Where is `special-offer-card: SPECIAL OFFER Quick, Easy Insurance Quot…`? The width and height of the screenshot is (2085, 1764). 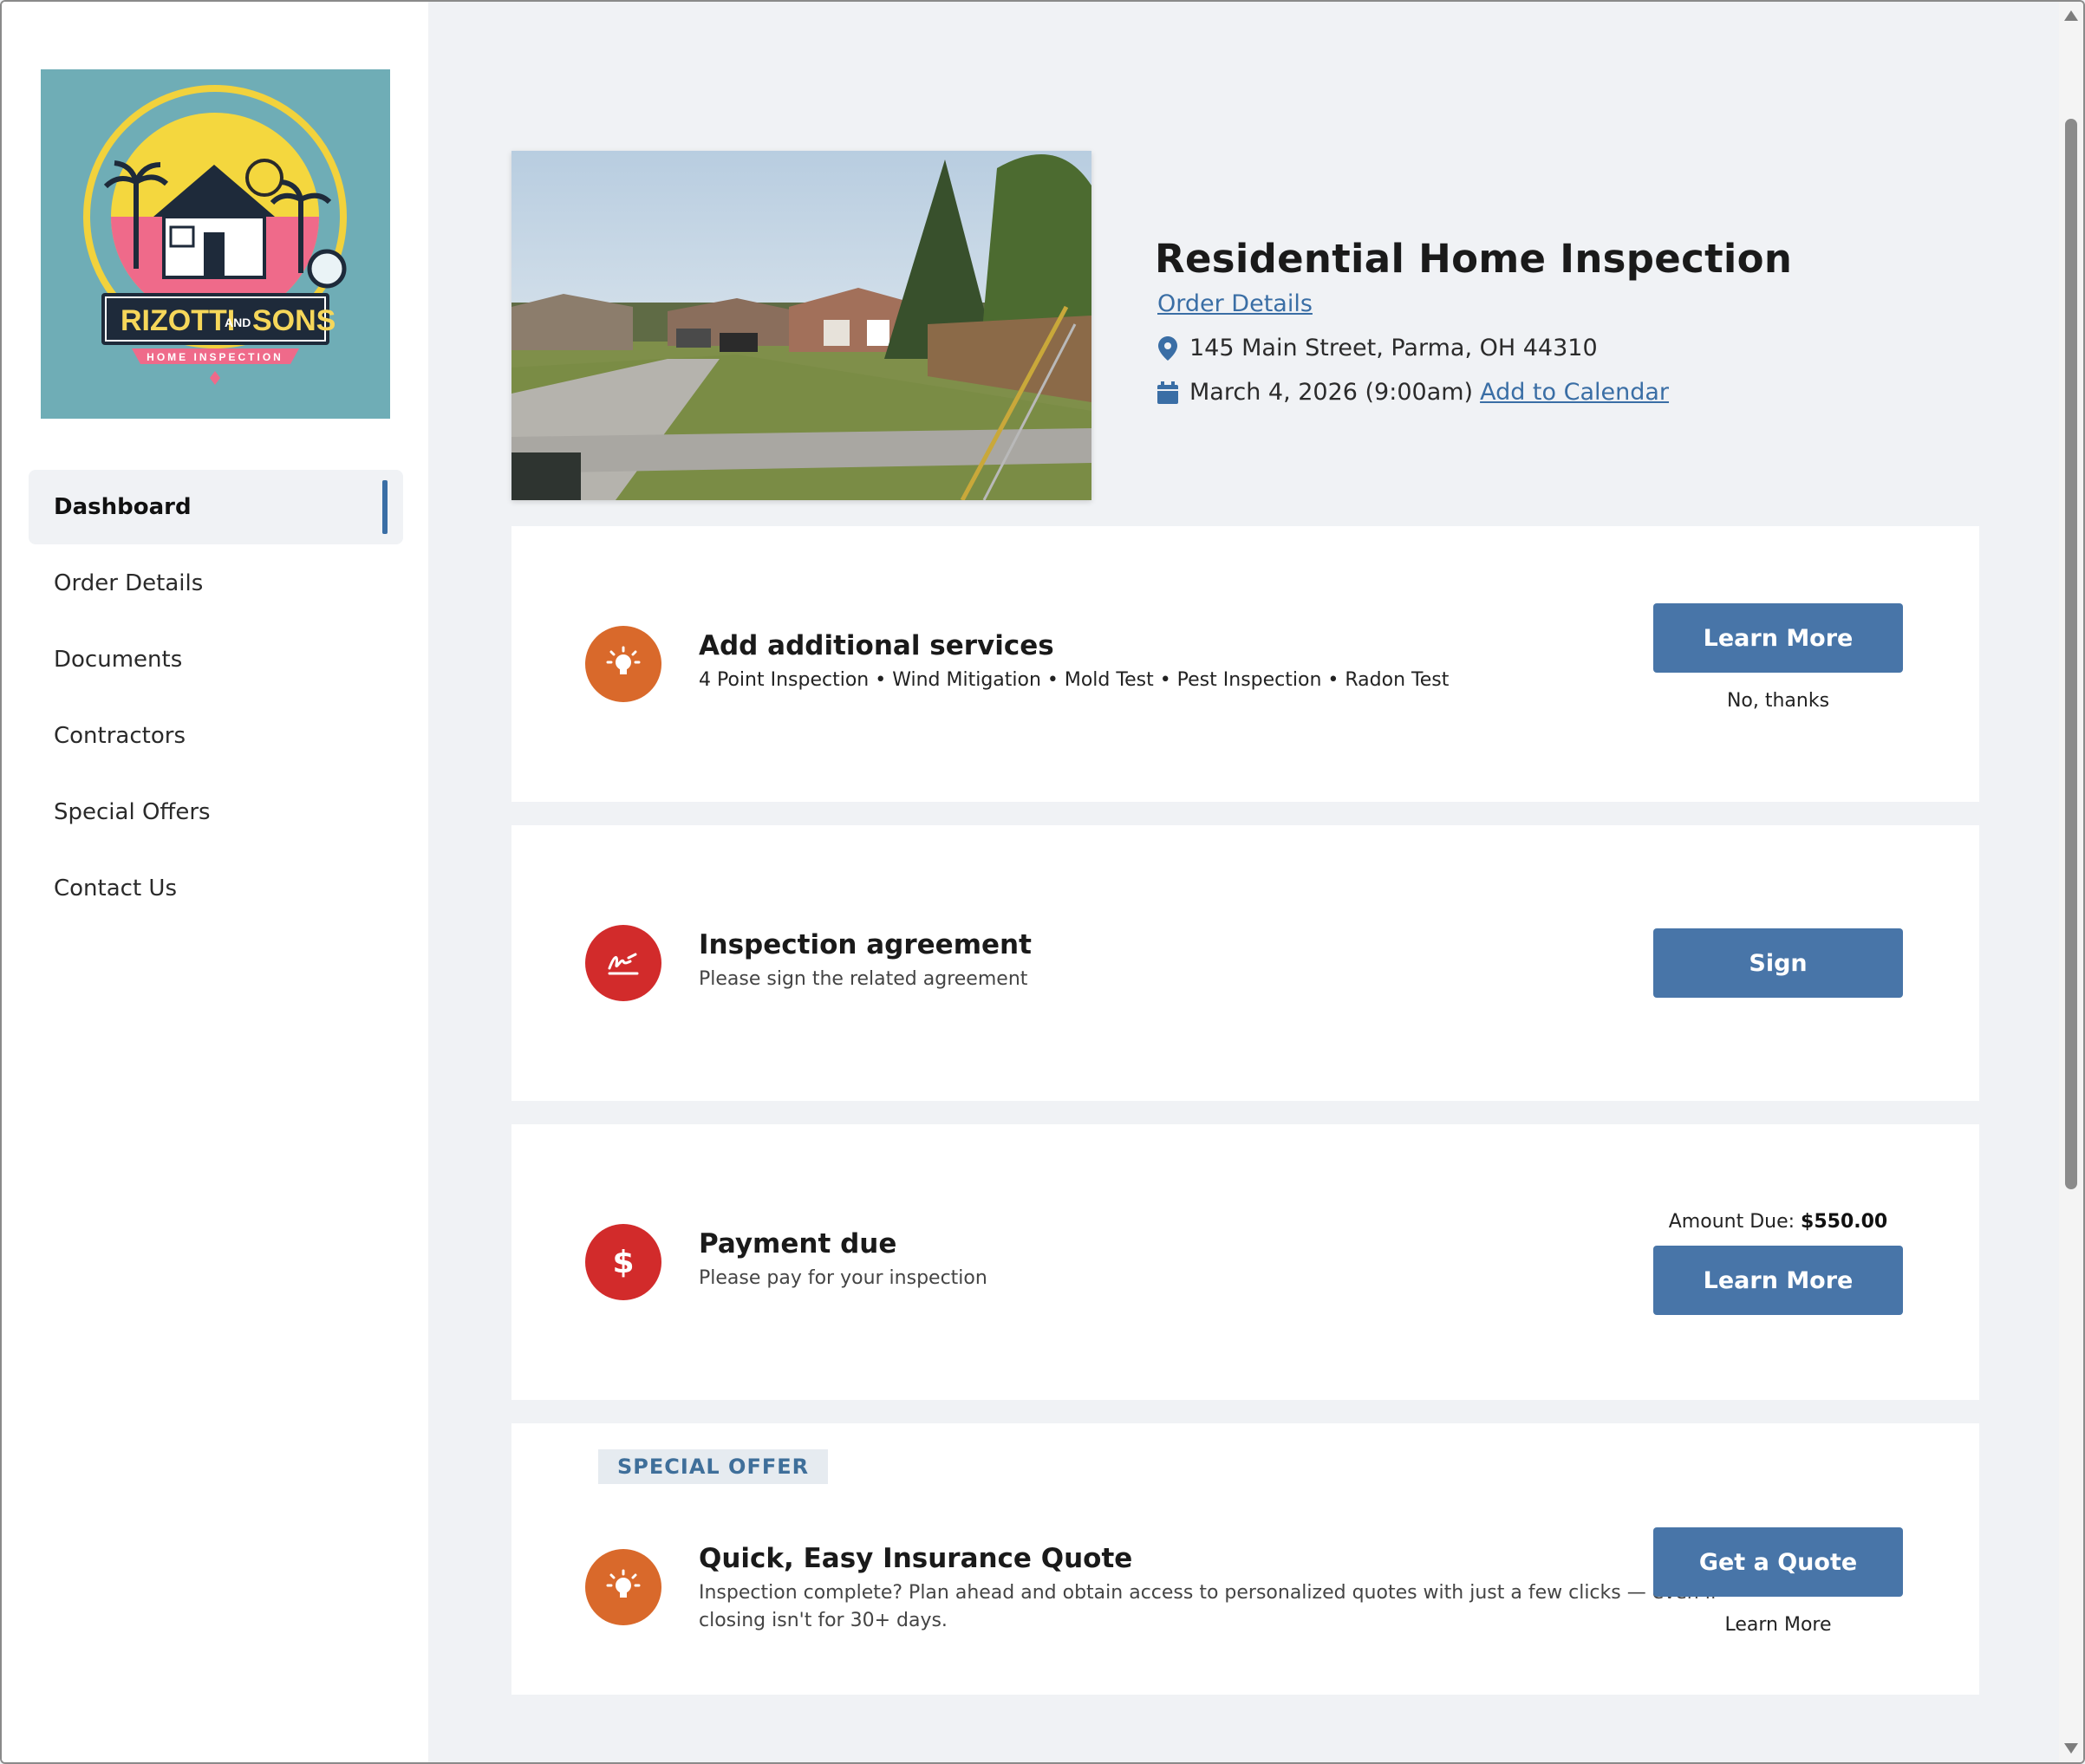
special-offer-card: SPECIAL OFFER Quick, Easy Insurance Quot… is located at coordinates (1245, 1559).